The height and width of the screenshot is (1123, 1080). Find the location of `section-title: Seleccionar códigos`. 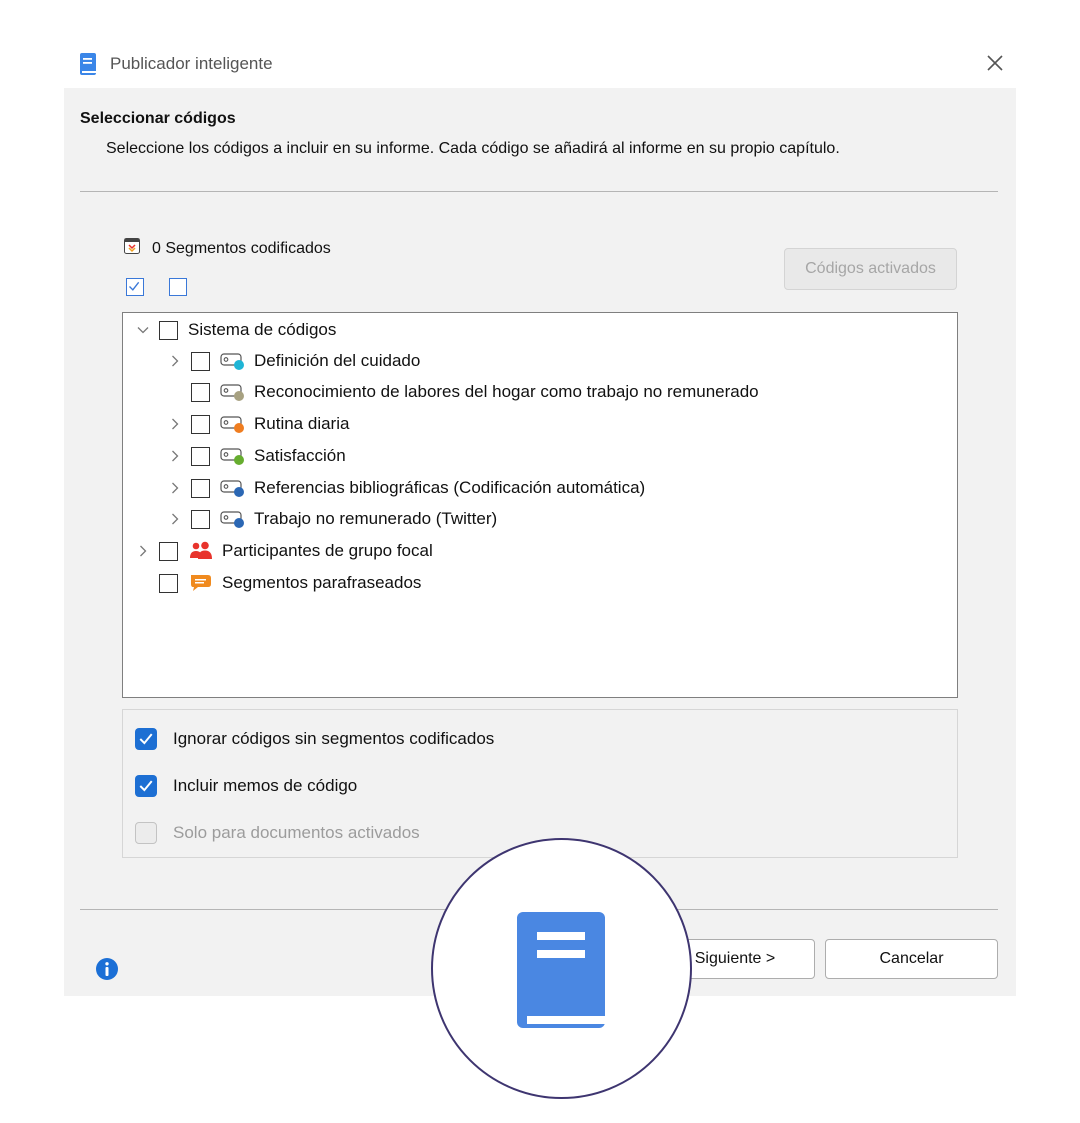

section-title: Seleccionar códigos is located at coordinates (158, 118).